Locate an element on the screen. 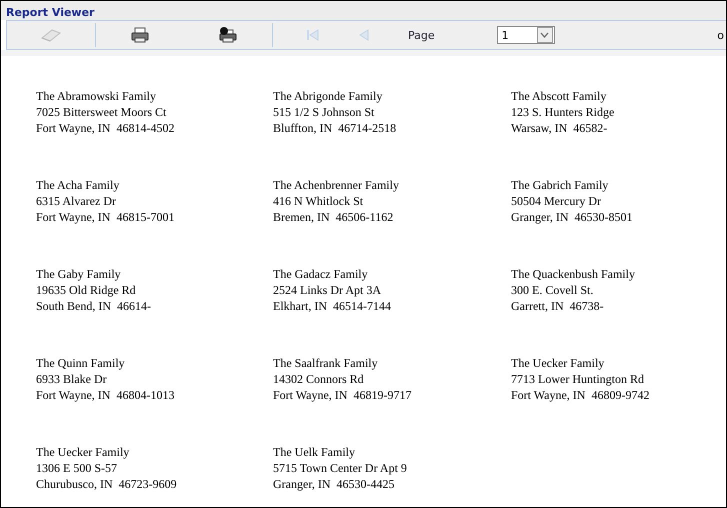 The width and height of the screenshot is (727, 508). family-name: The Quinn Family is located at coordinates (81, 363).